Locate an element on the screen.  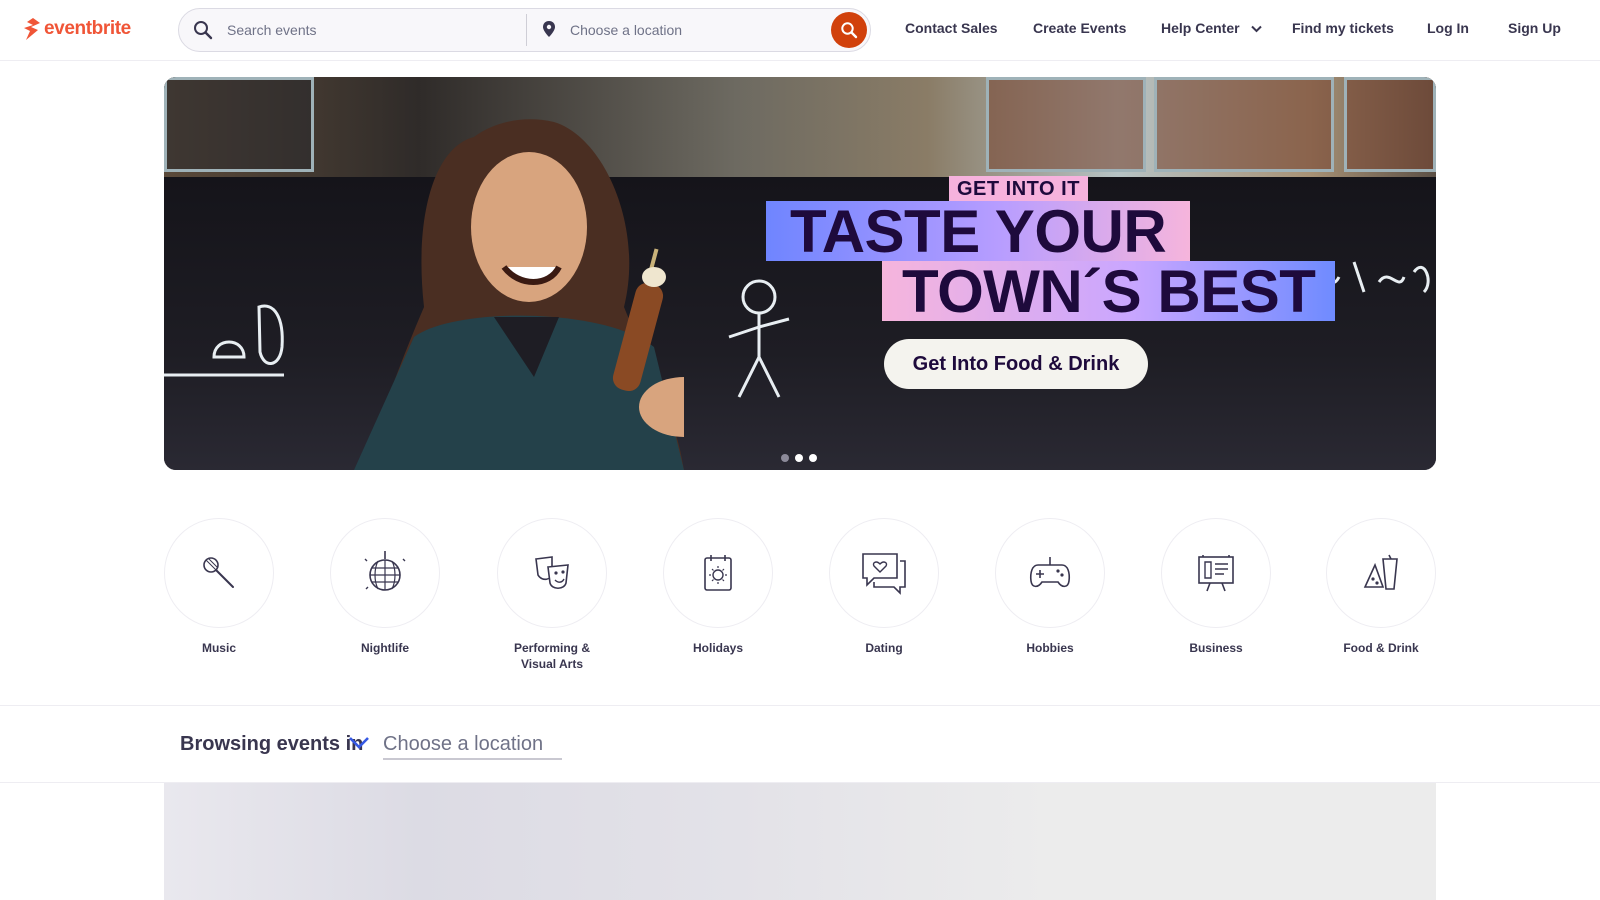
location-input is located at coordinates (690, 30).